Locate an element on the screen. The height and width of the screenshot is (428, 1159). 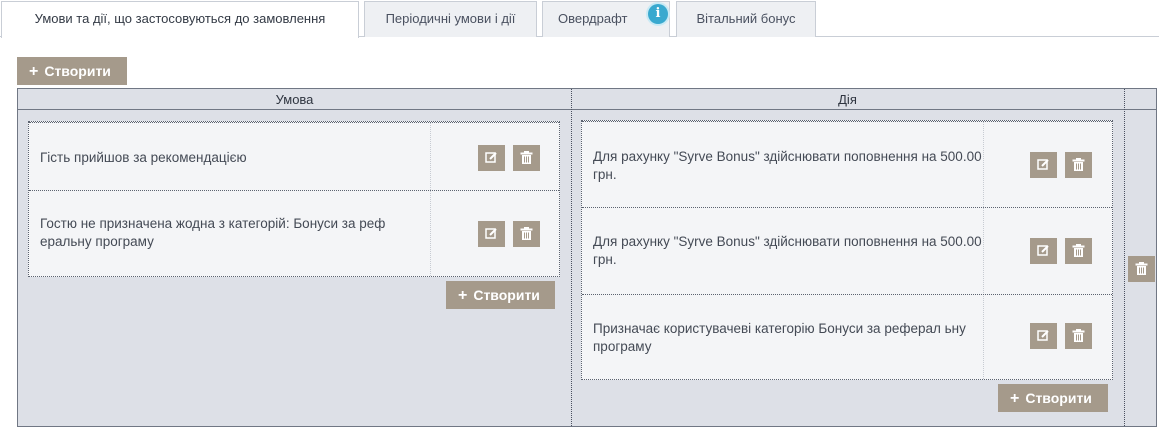
tab-periodic-conditions: Періодичні умови і дії is located at coordinates (450, 19).